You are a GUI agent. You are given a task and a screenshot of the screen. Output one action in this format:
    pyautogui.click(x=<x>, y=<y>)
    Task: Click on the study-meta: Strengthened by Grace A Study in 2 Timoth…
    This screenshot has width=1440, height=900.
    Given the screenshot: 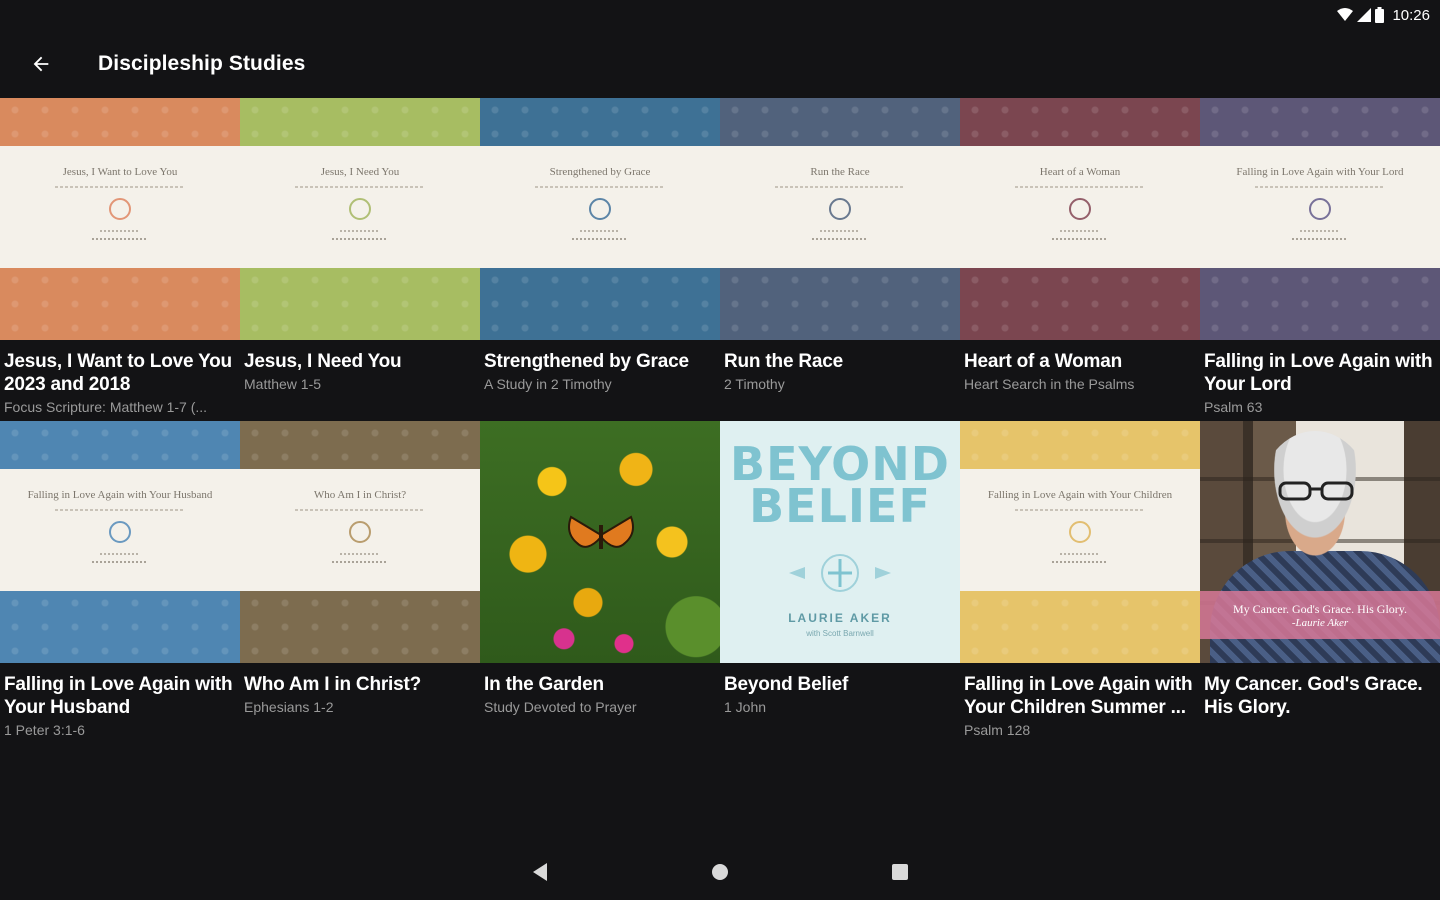 What is the action you would take?
    pyautogui.click(x=600, y=368)
    